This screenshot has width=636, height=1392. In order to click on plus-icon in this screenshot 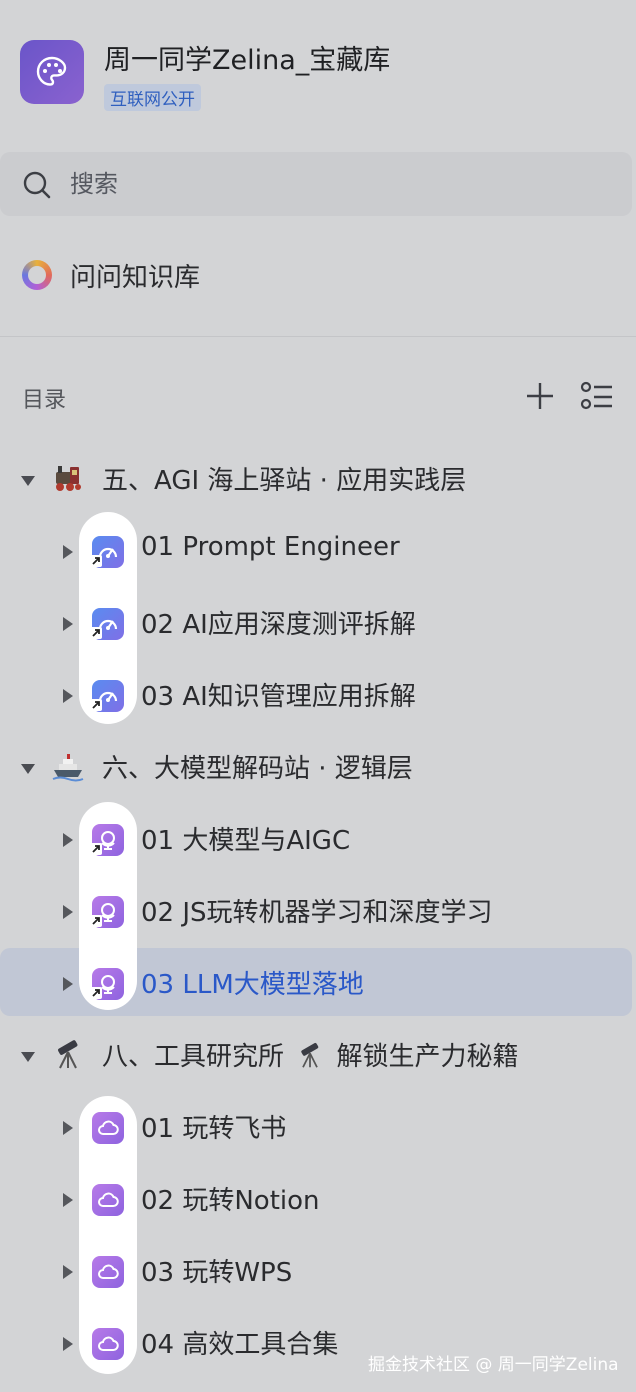, I will do `click(540, 398)`.